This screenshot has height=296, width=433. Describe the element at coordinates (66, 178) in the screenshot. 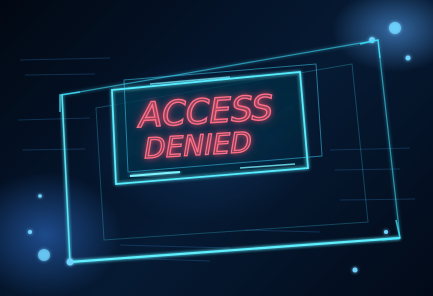

I see `left-glow-bar` at that location.